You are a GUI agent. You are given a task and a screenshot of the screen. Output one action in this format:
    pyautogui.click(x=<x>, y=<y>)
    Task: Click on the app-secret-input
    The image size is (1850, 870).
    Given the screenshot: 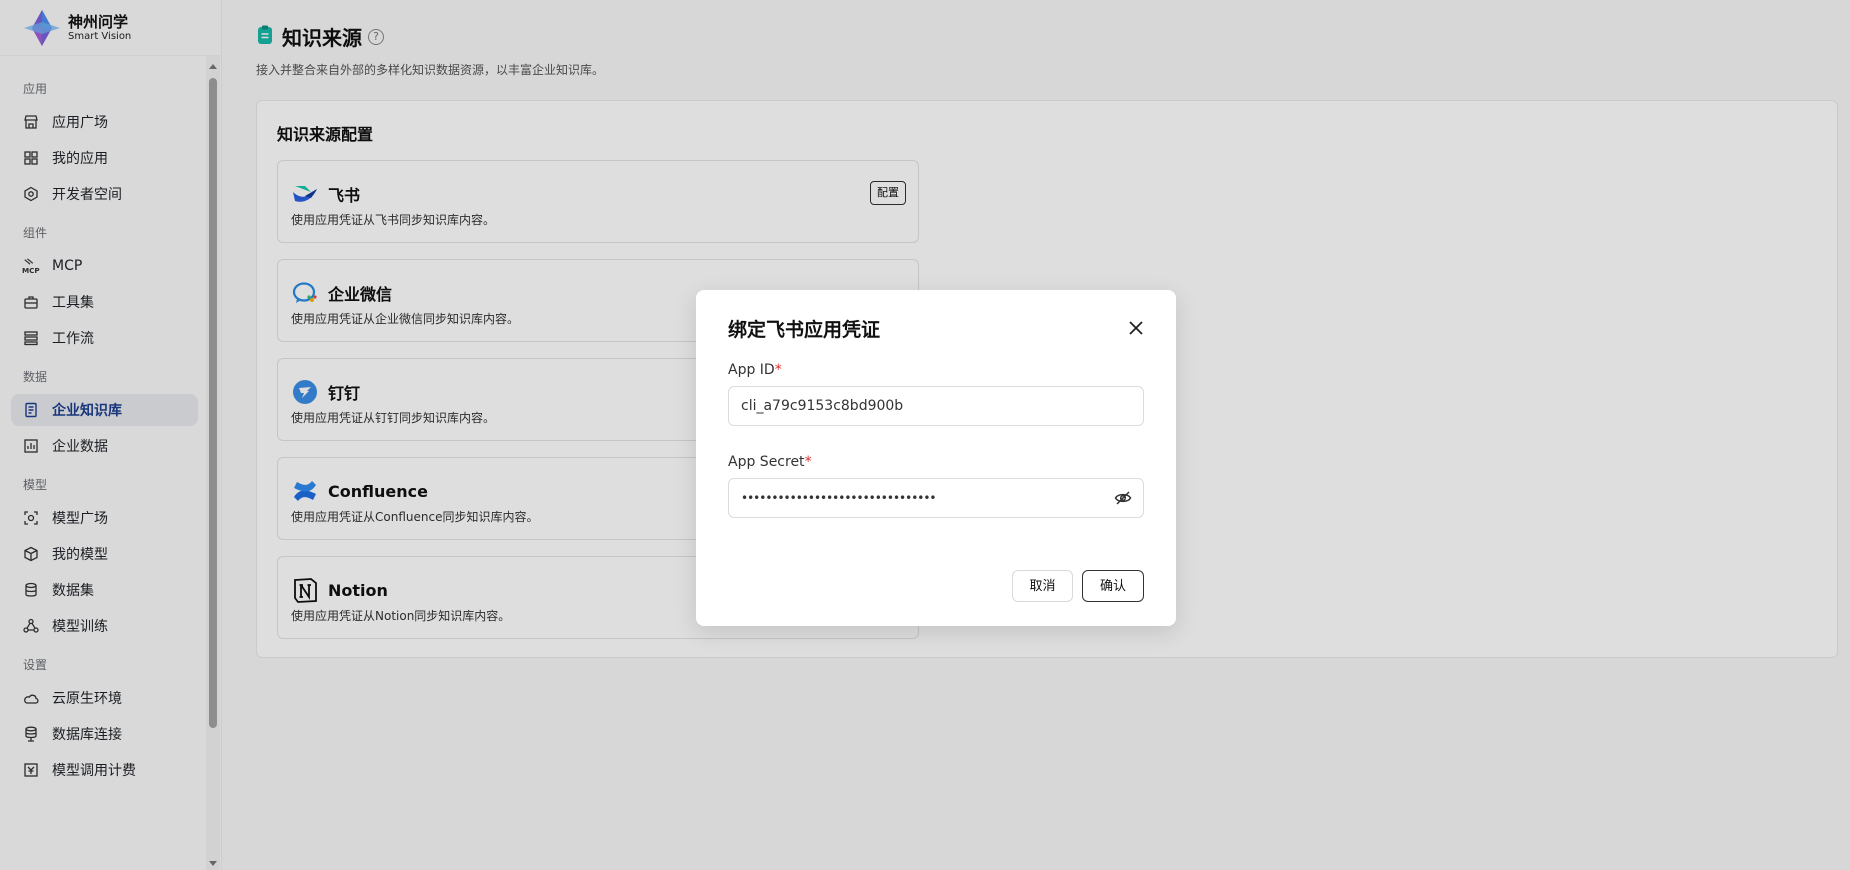 What is the action you would take?
    pyautogui.click(x=936, y=498)
    